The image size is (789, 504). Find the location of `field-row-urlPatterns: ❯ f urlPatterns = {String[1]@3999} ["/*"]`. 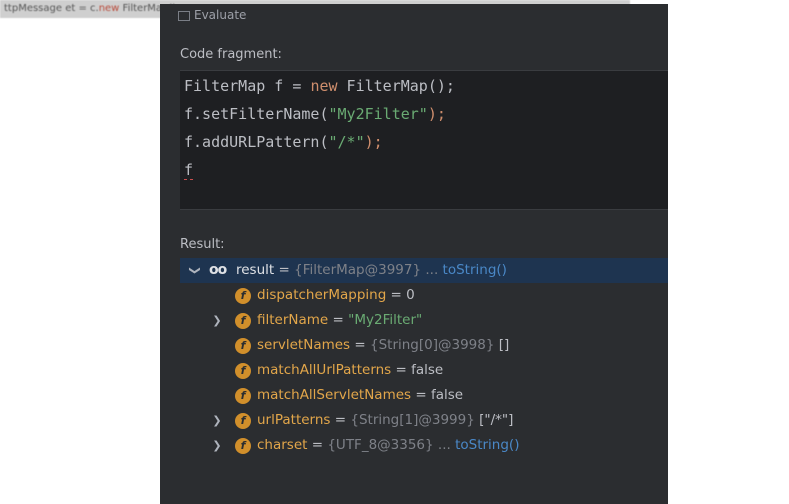

field-row-urlPatterns: ❯ f urlPatterns = {String[1]@3999} ["/*"] is located at coordinates (424, 420).